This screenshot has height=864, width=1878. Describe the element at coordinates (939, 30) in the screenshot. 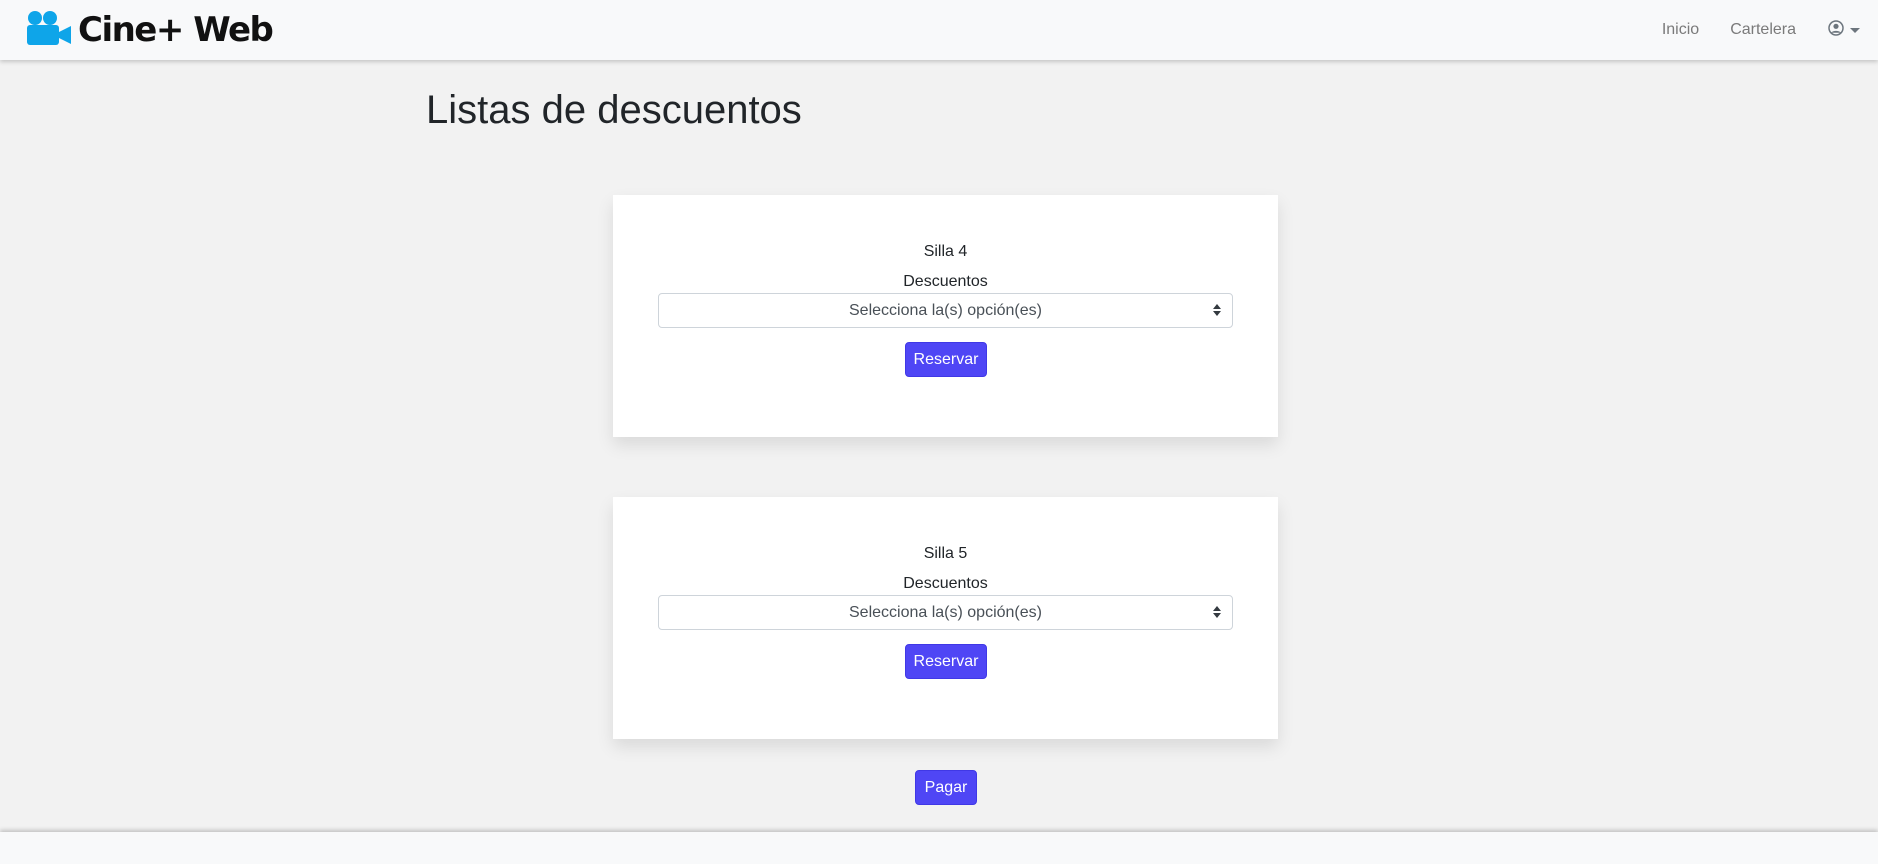

I see `navbar: Cine+ Web Inicio Cartelera` at that location.